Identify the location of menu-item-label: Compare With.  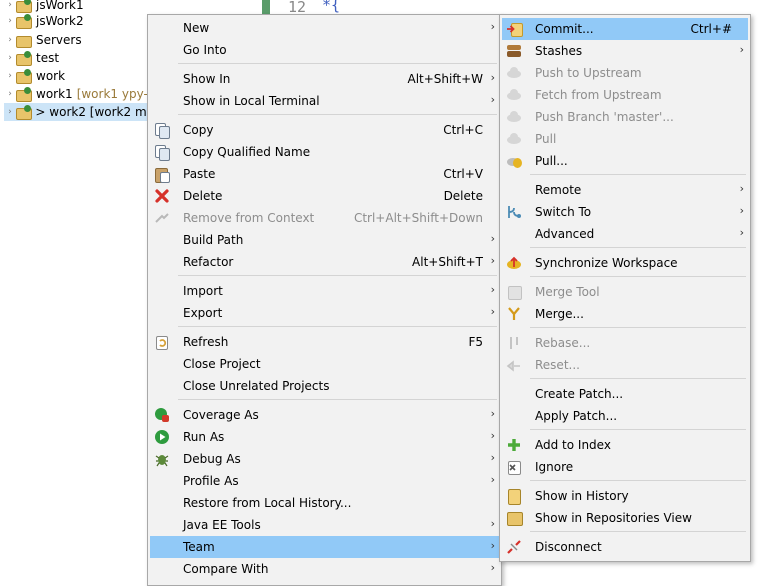
(226, 569).